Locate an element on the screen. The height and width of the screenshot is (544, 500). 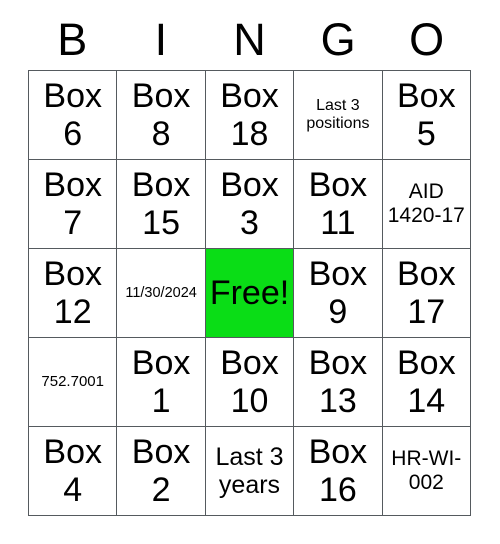
bingo-cell-free: Free! is located at coordinates (250, 293).